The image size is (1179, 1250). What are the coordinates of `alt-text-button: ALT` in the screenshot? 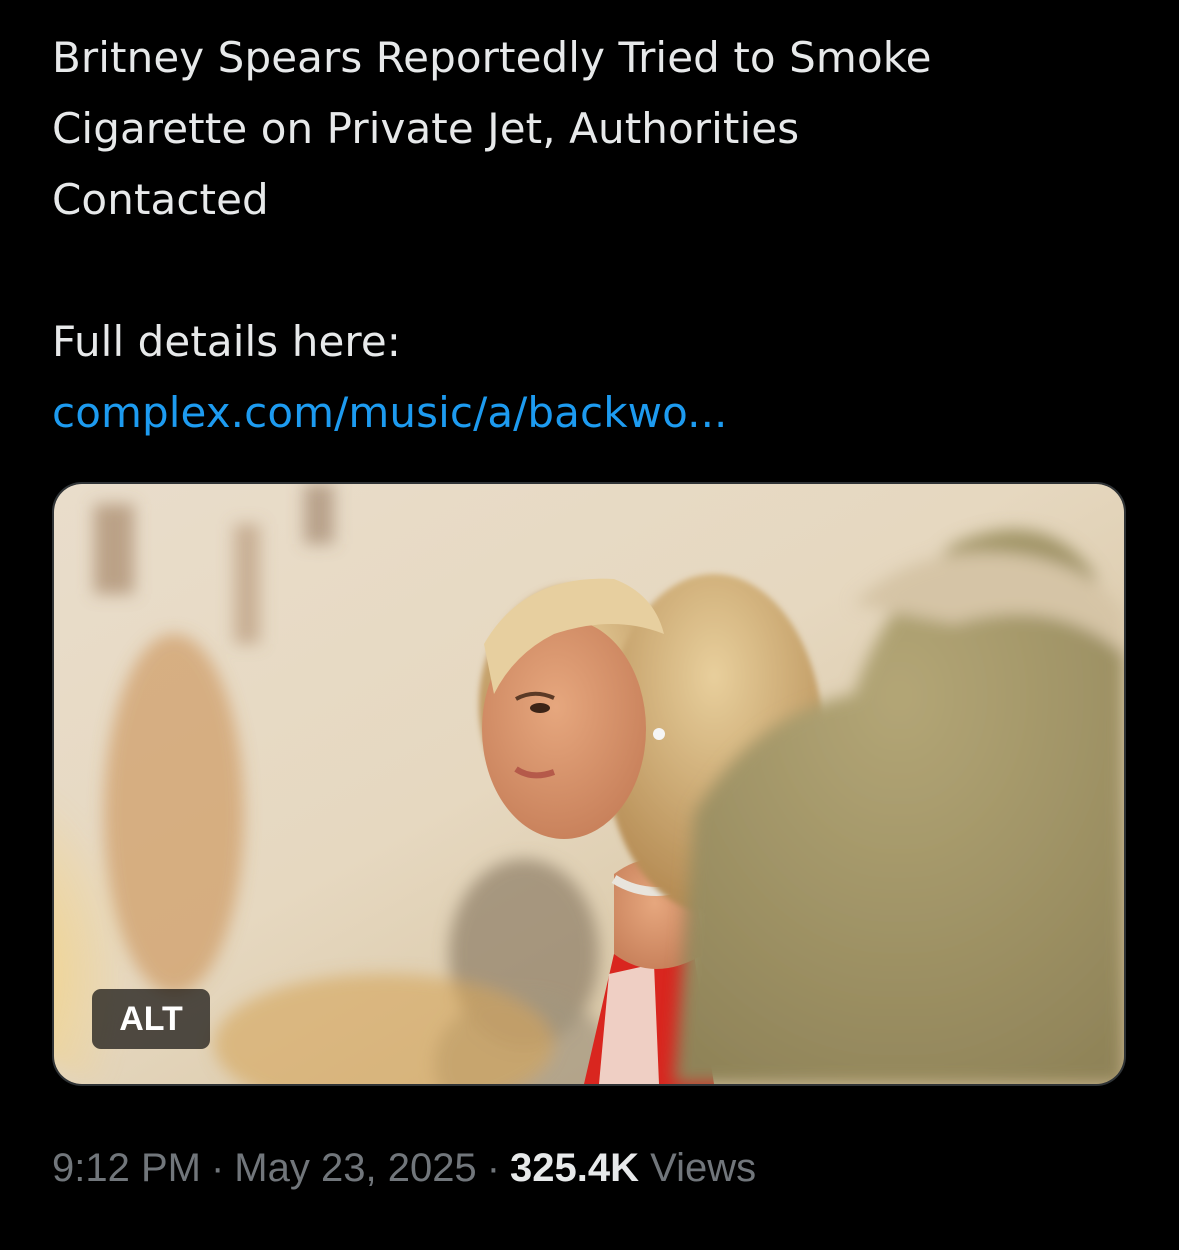 It's located at (151, 1019).